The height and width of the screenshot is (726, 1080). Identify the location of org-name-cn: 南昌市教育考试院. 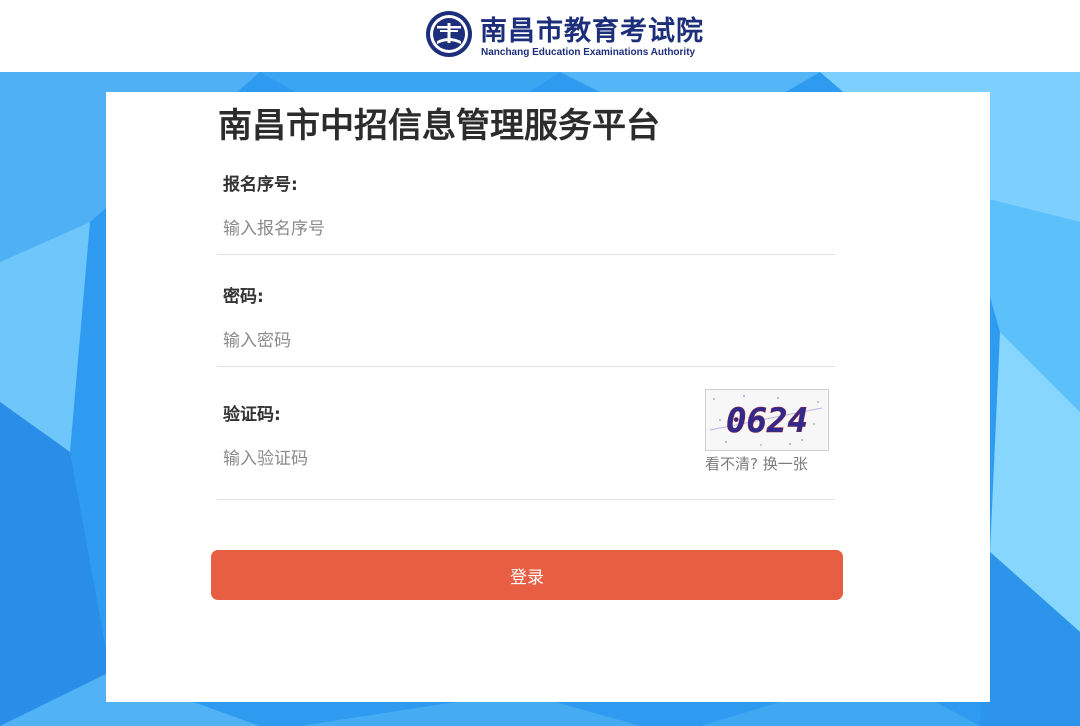
(592, 31).